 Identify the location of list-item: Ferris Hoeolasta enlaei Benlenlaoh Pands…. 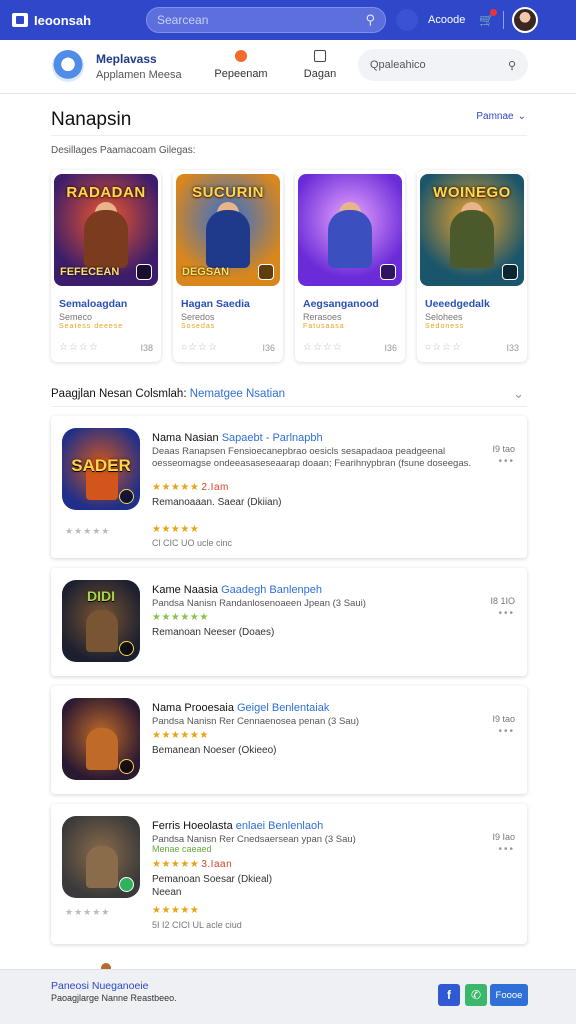
(289, 874).